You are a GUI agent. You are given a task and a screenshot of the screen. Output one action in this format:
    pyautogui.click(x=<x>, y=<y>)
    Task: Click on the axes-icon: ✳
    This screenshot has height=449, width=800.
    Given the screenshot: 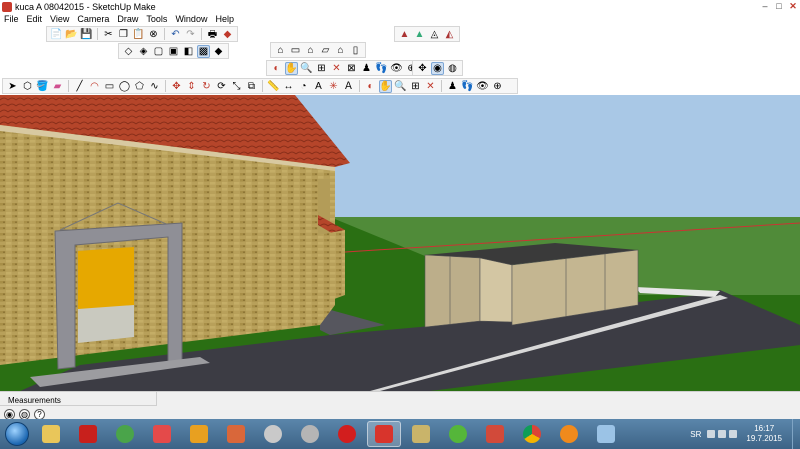 What is the action you would take?
    pyautogui.click(x=333, y=86)
    